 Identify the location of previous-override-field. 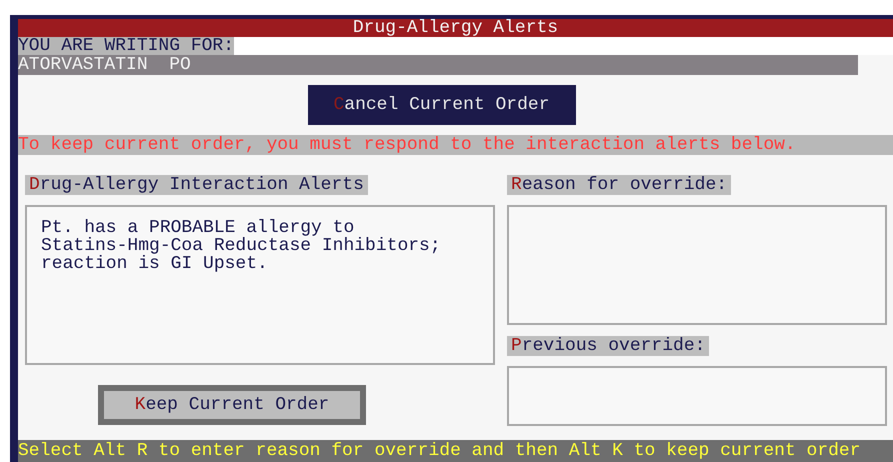
(697, 396).